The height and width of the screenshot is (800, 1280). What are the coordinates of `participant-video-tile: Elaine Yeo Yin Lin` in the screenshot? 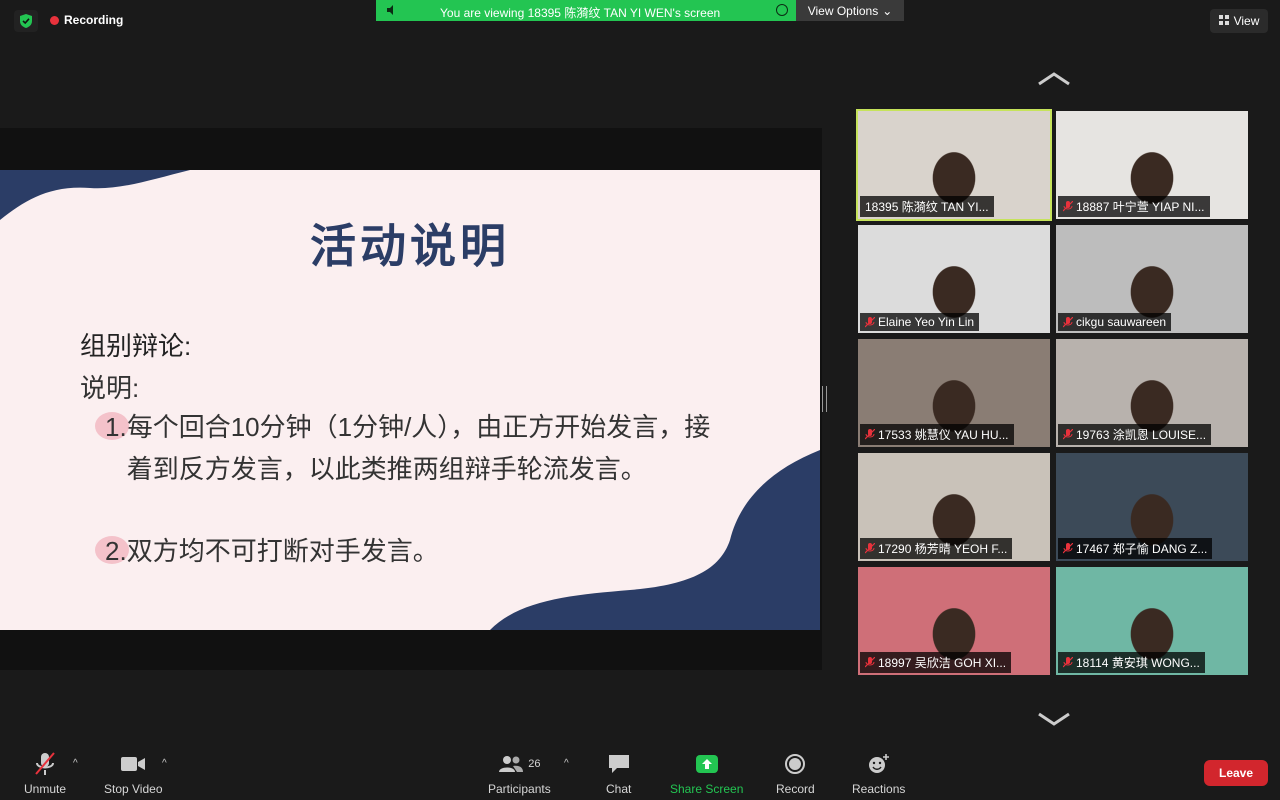 It's located at (954, 279).